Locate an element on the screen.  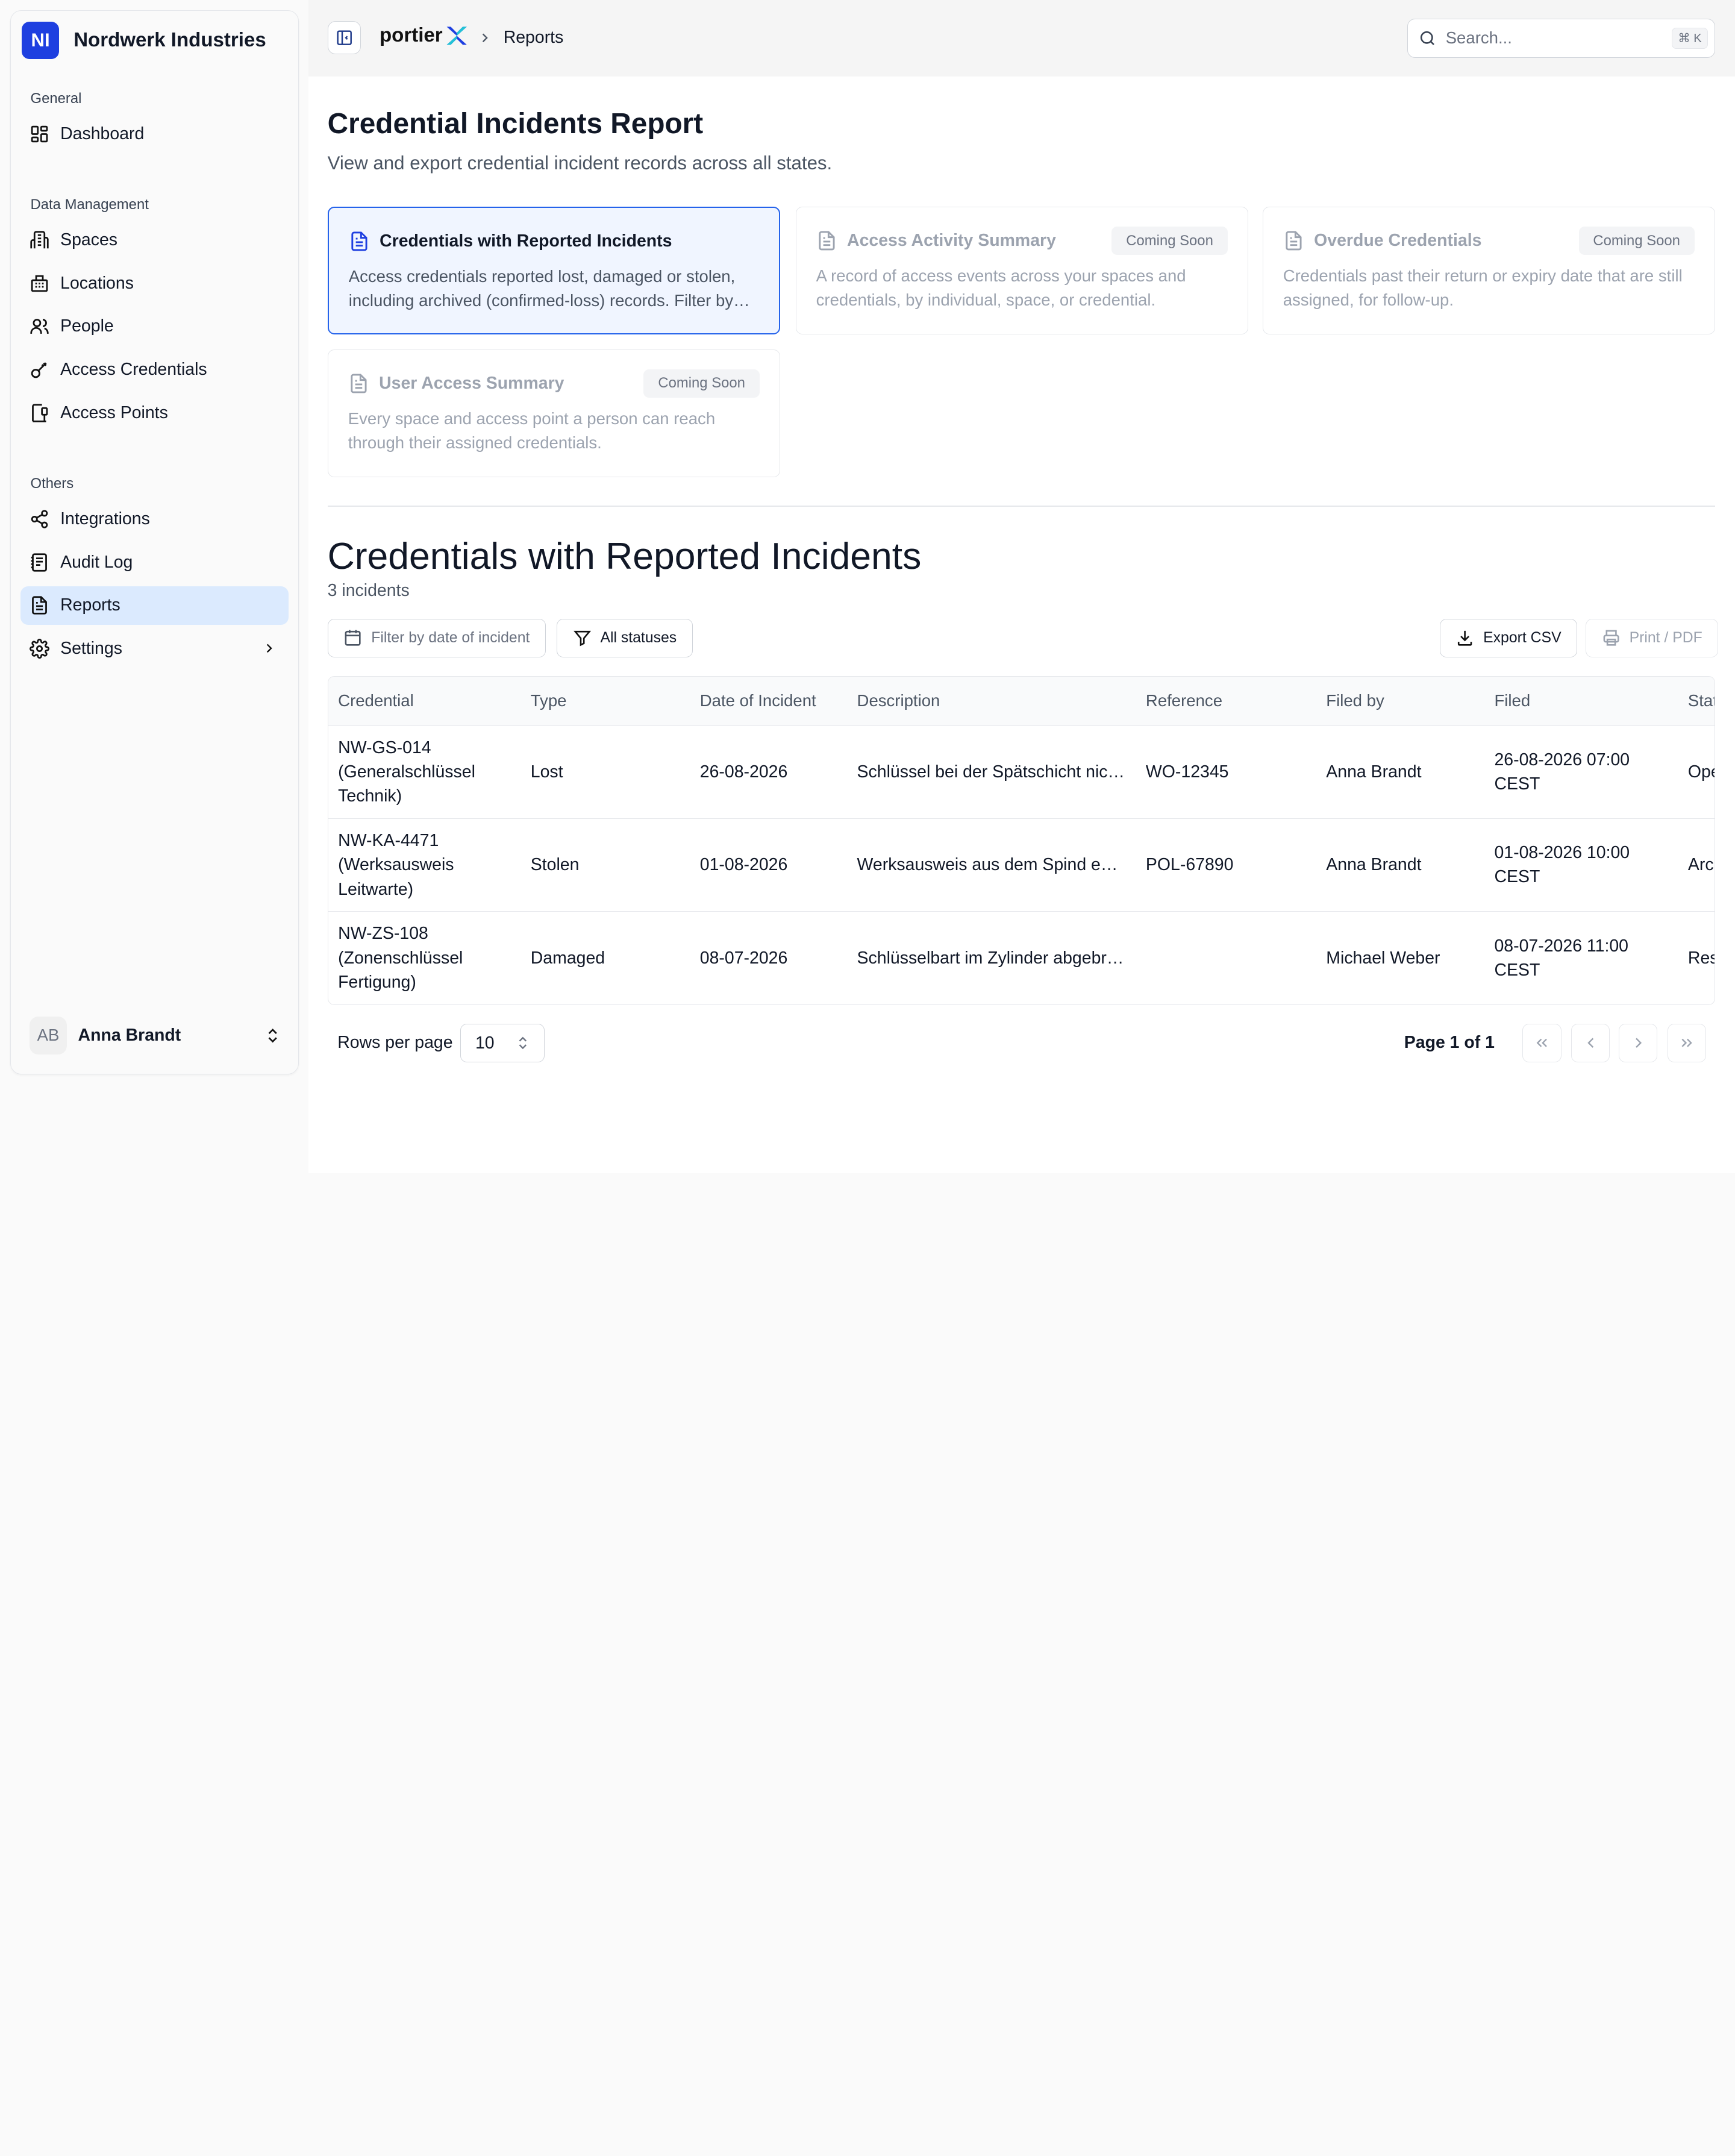
search-input is located at coordinates (1550, 38).